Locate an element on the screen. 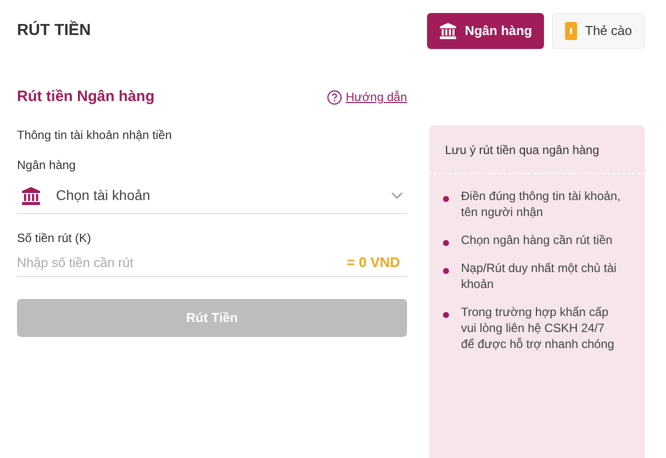  chevron-down-icon is located at coordinates (397, 196).